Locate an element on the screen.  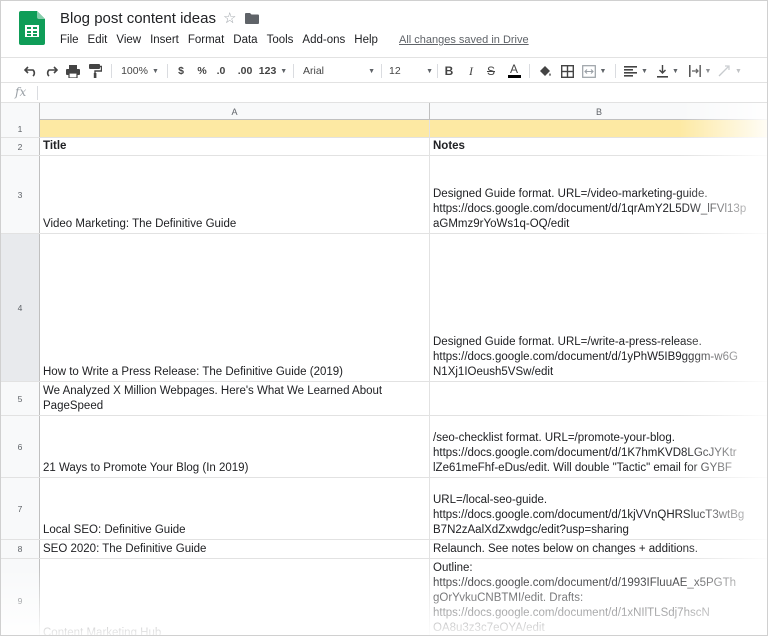
google-sheets-logo-icon is located at coordinates (32, 28).